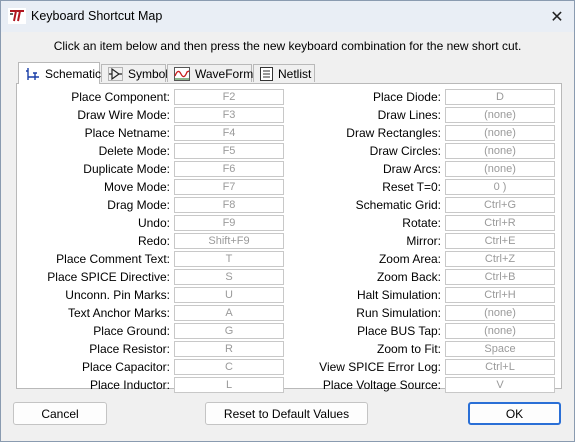  I want to click on shortcut-key-field: Ctrl+Z, so click(500, 259).